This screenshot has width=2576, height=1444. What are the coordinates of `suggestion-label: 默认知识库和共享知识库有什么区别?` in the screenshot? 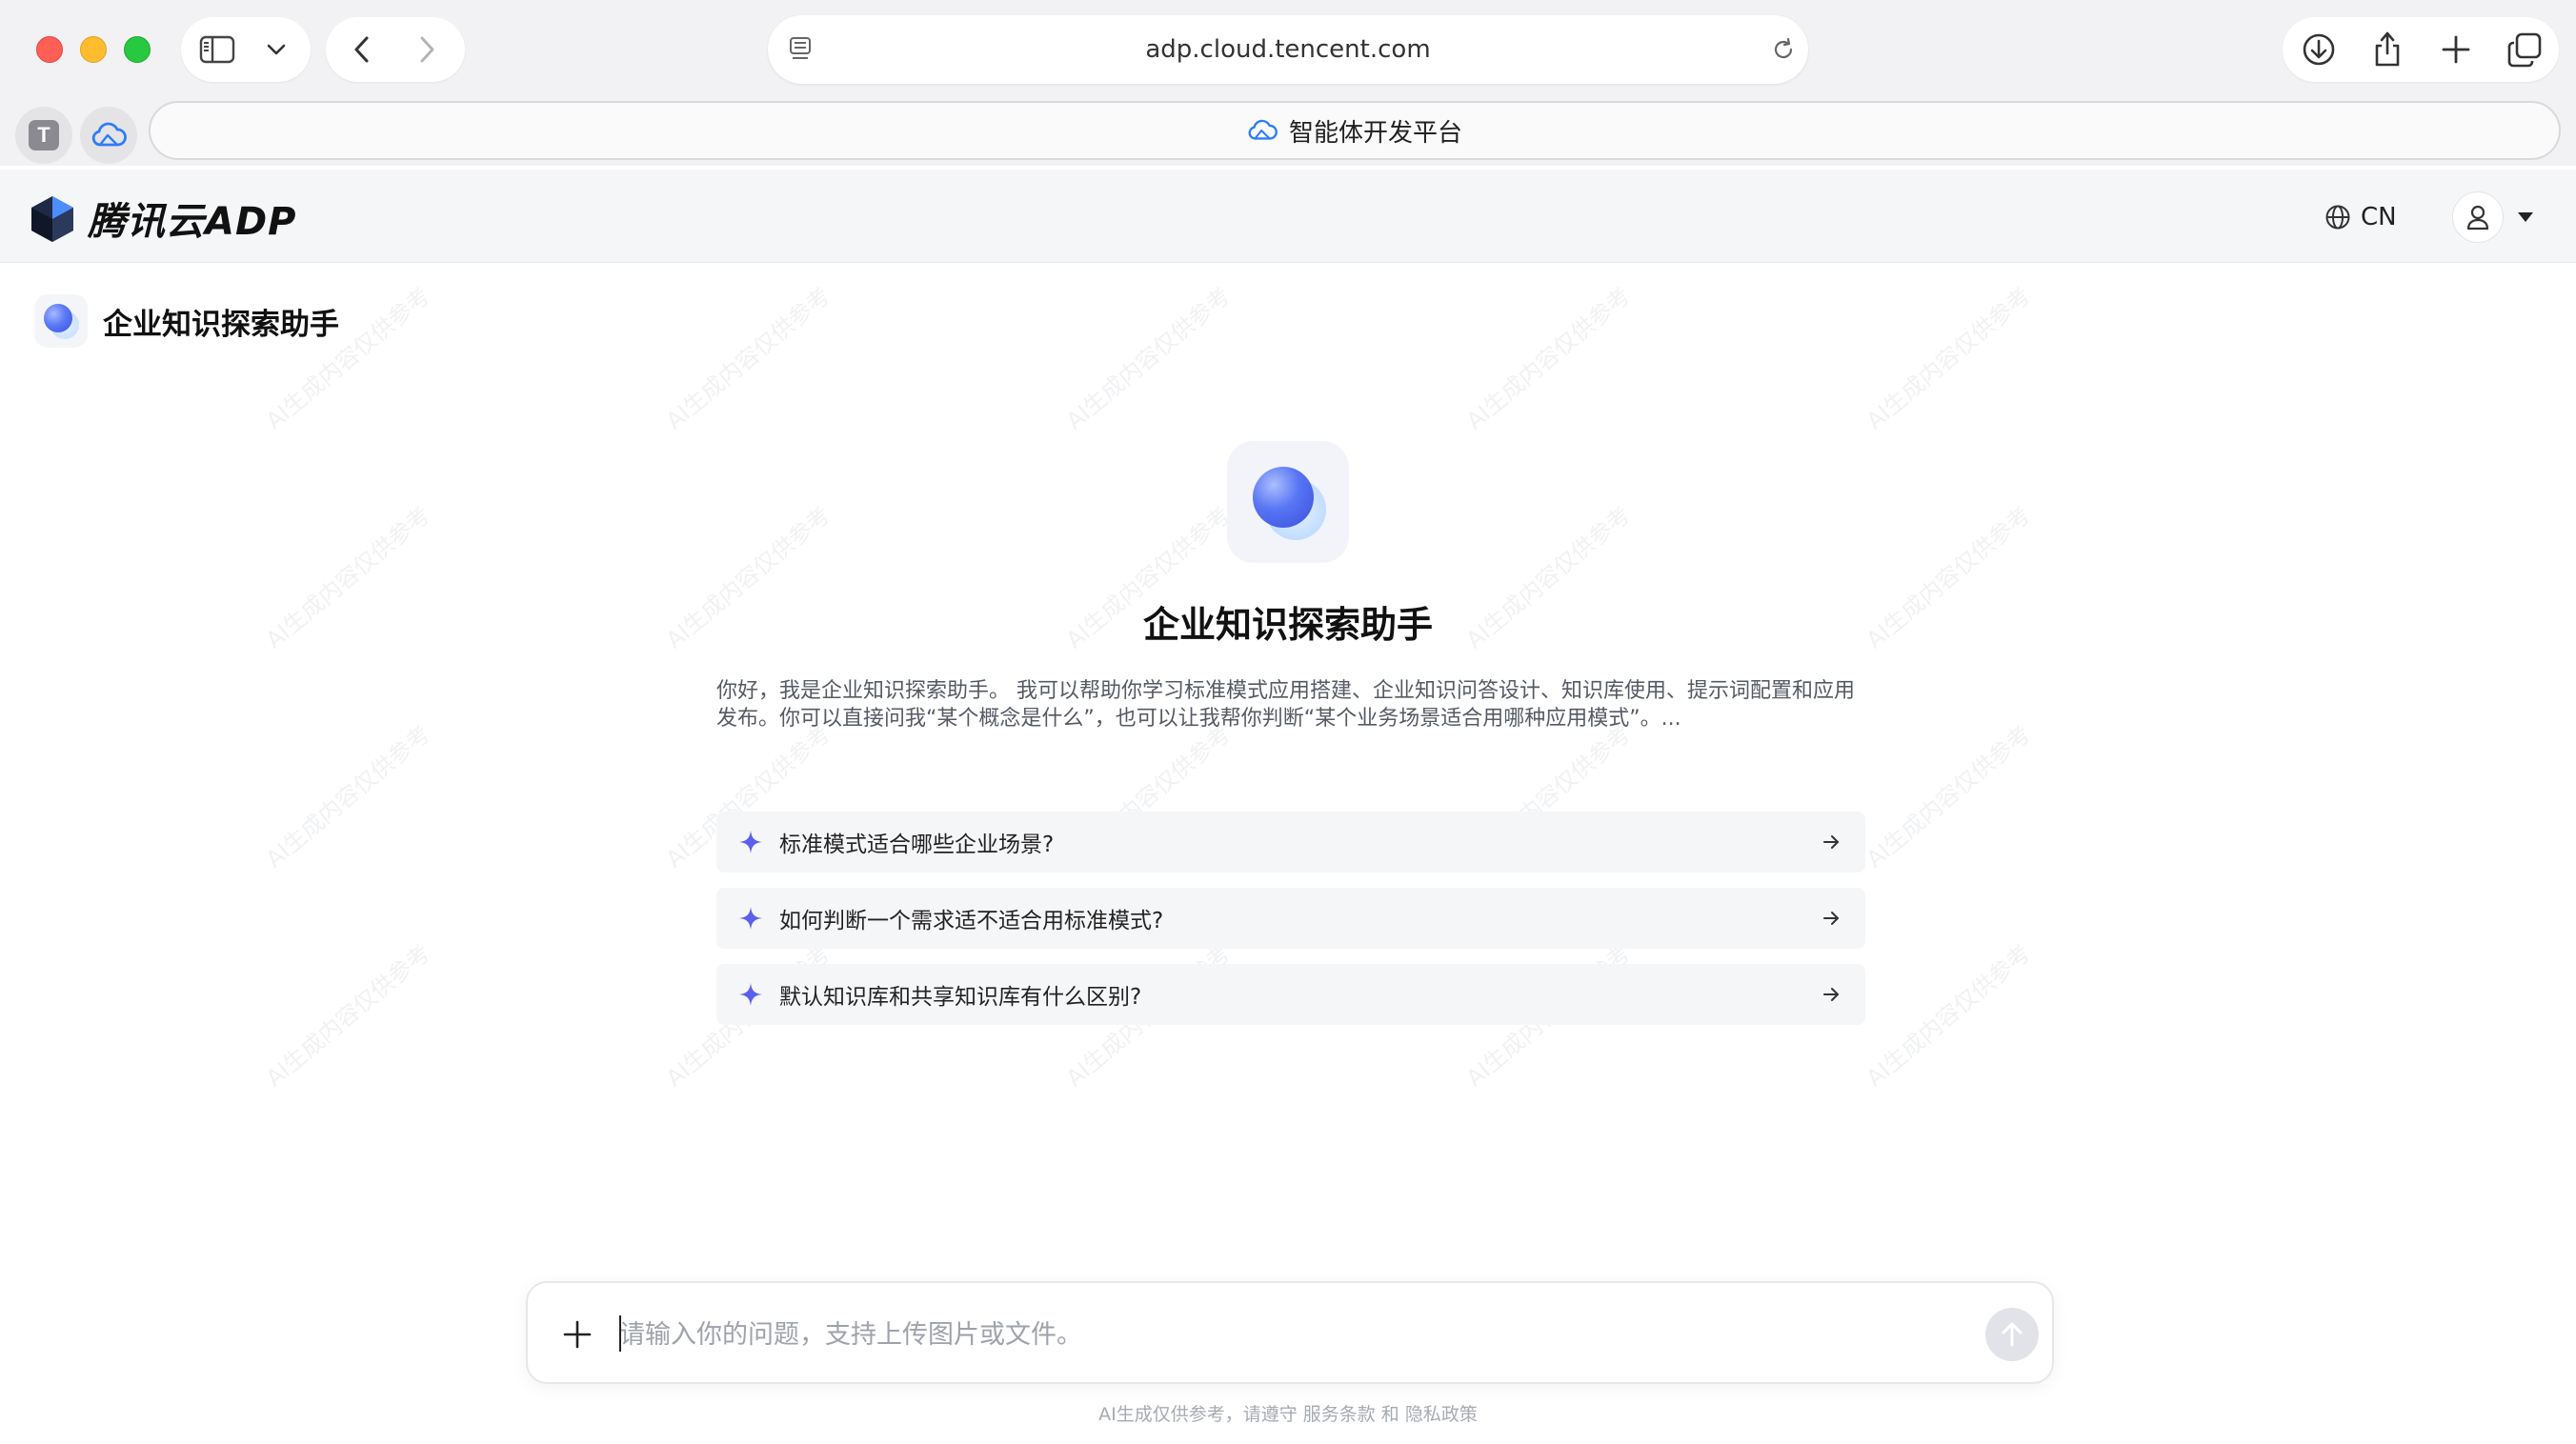 It's located at (961, 997).